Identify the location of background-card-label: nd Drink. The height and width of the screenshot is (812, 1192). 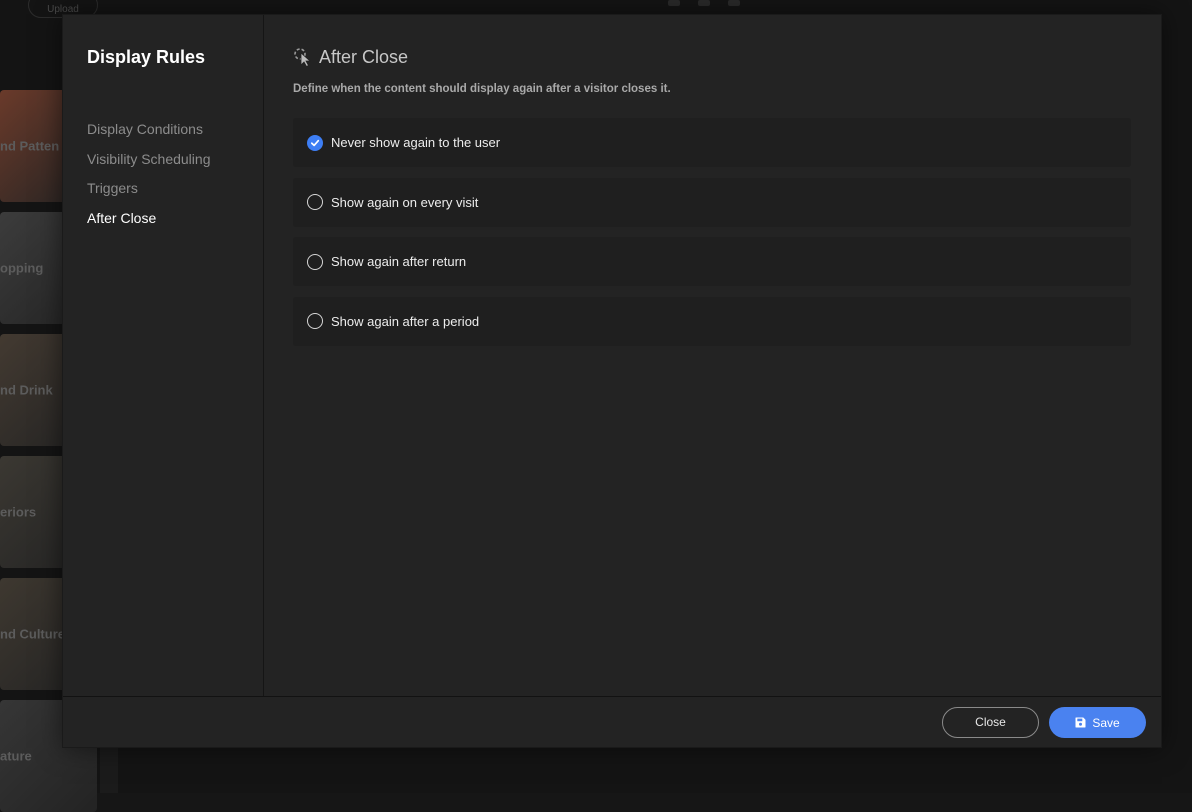
(26, 390).